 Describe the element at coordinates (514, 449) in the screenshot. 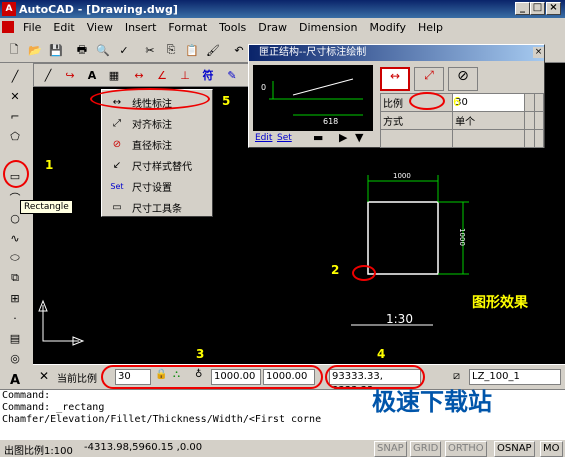

I see `osnap-toggle: OSNAP` at that location.